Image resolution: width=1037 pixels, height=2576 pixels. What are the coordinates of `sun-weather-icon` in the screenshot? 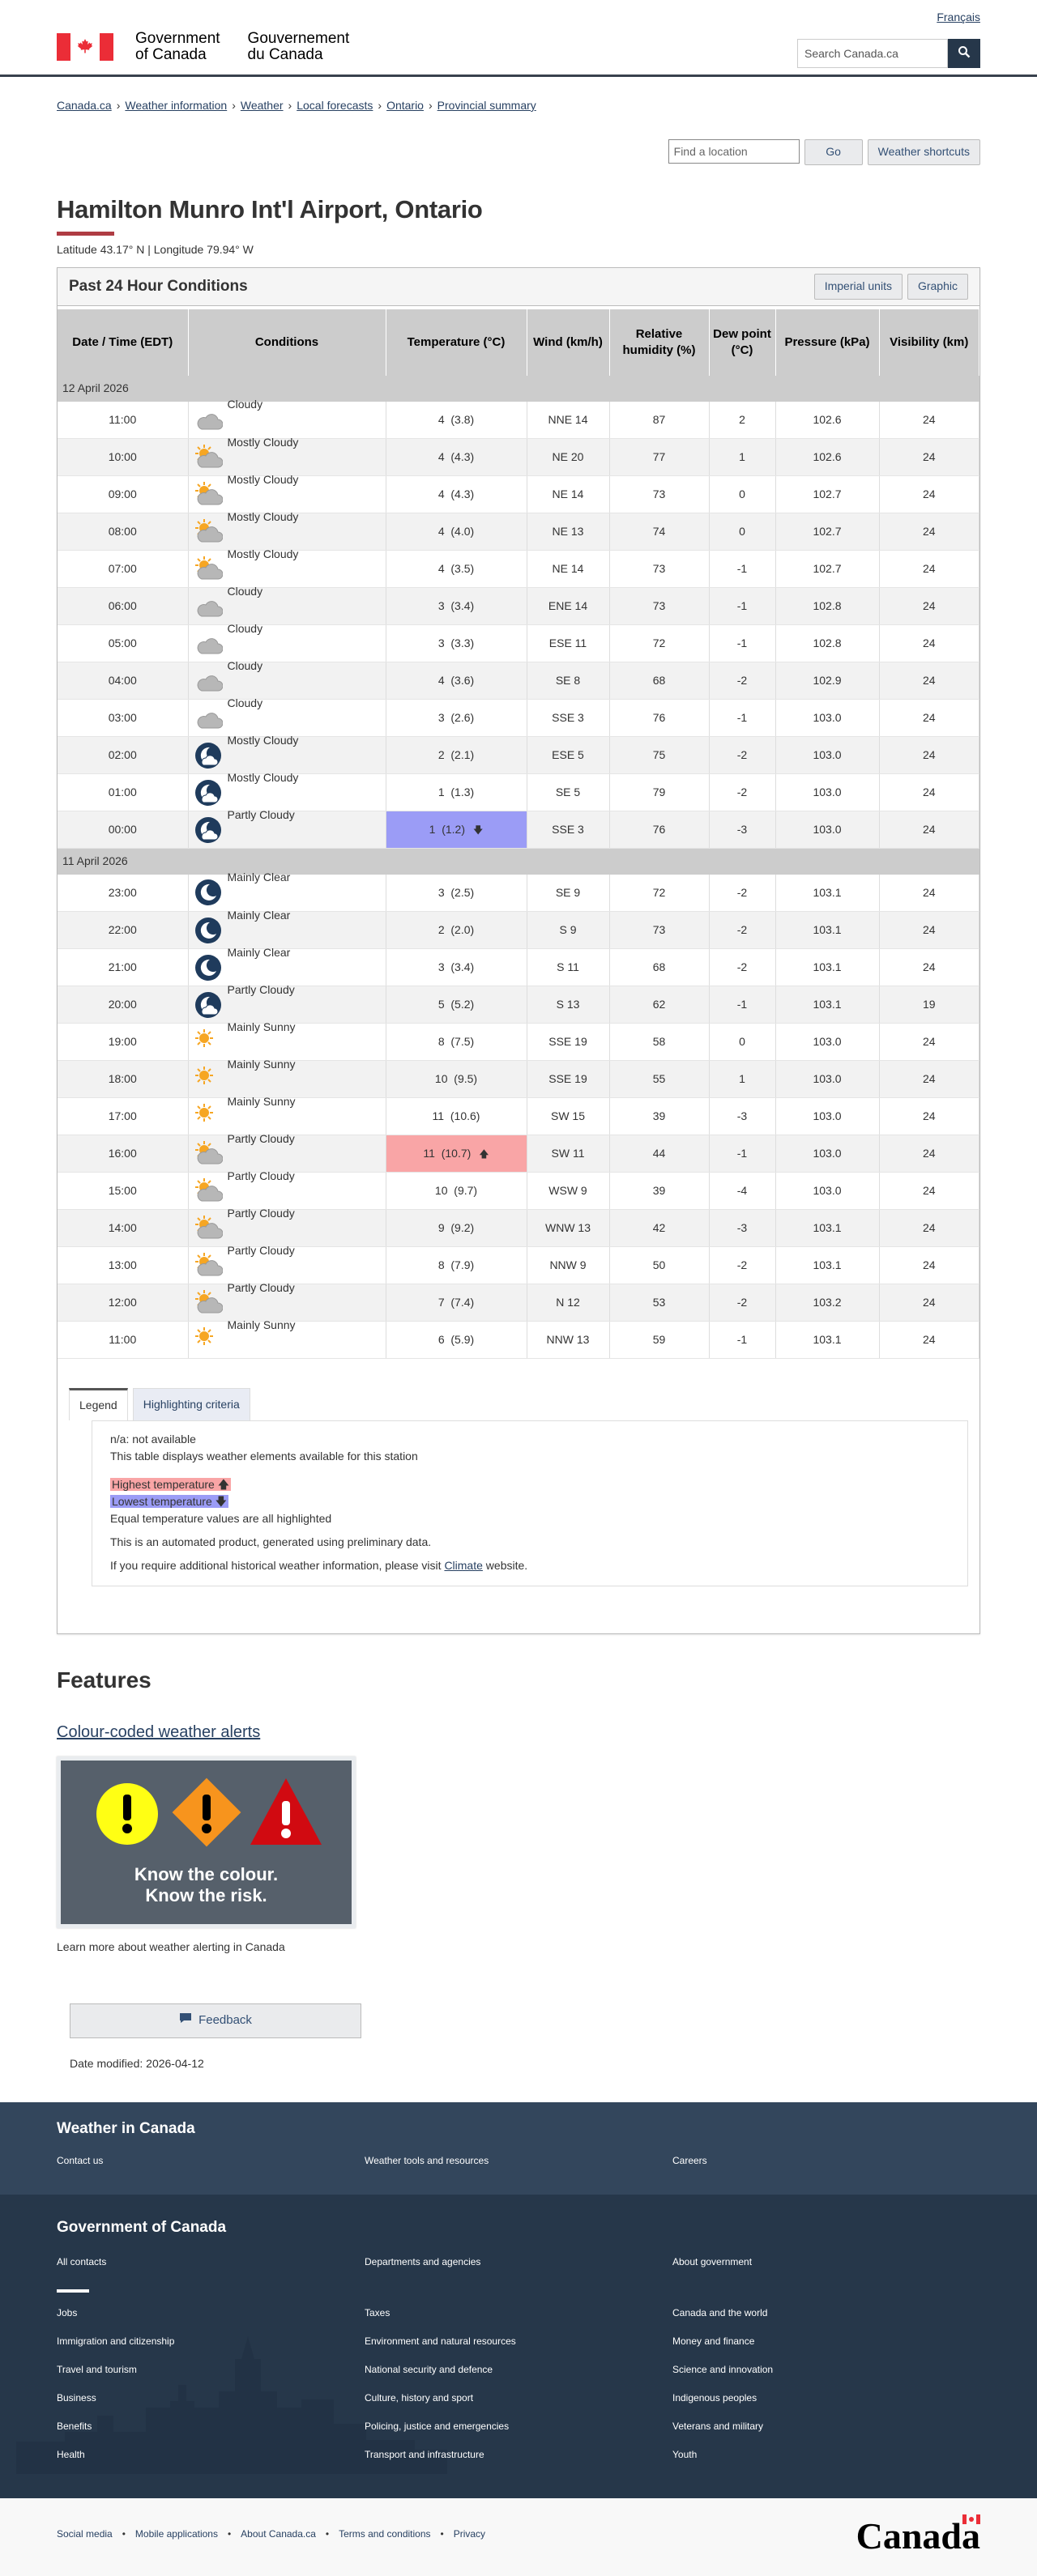 It's located at (211, 1075).